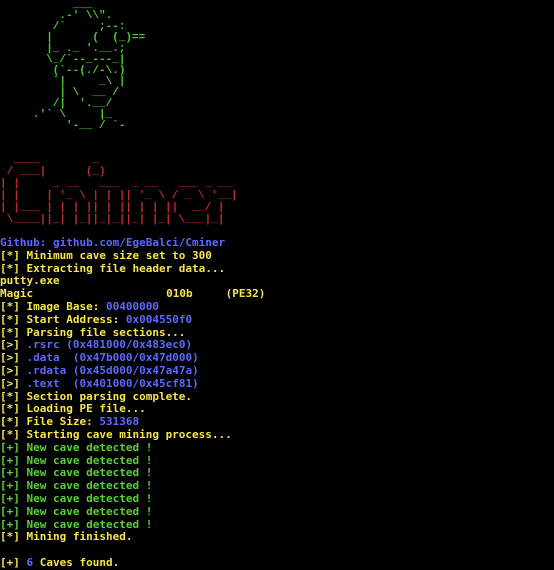 The image size is (554, 570). What do you see at coordinates (119, 422) in the screenshot?
I see `file-size-value: 531368` at bounding box center [119, 422].